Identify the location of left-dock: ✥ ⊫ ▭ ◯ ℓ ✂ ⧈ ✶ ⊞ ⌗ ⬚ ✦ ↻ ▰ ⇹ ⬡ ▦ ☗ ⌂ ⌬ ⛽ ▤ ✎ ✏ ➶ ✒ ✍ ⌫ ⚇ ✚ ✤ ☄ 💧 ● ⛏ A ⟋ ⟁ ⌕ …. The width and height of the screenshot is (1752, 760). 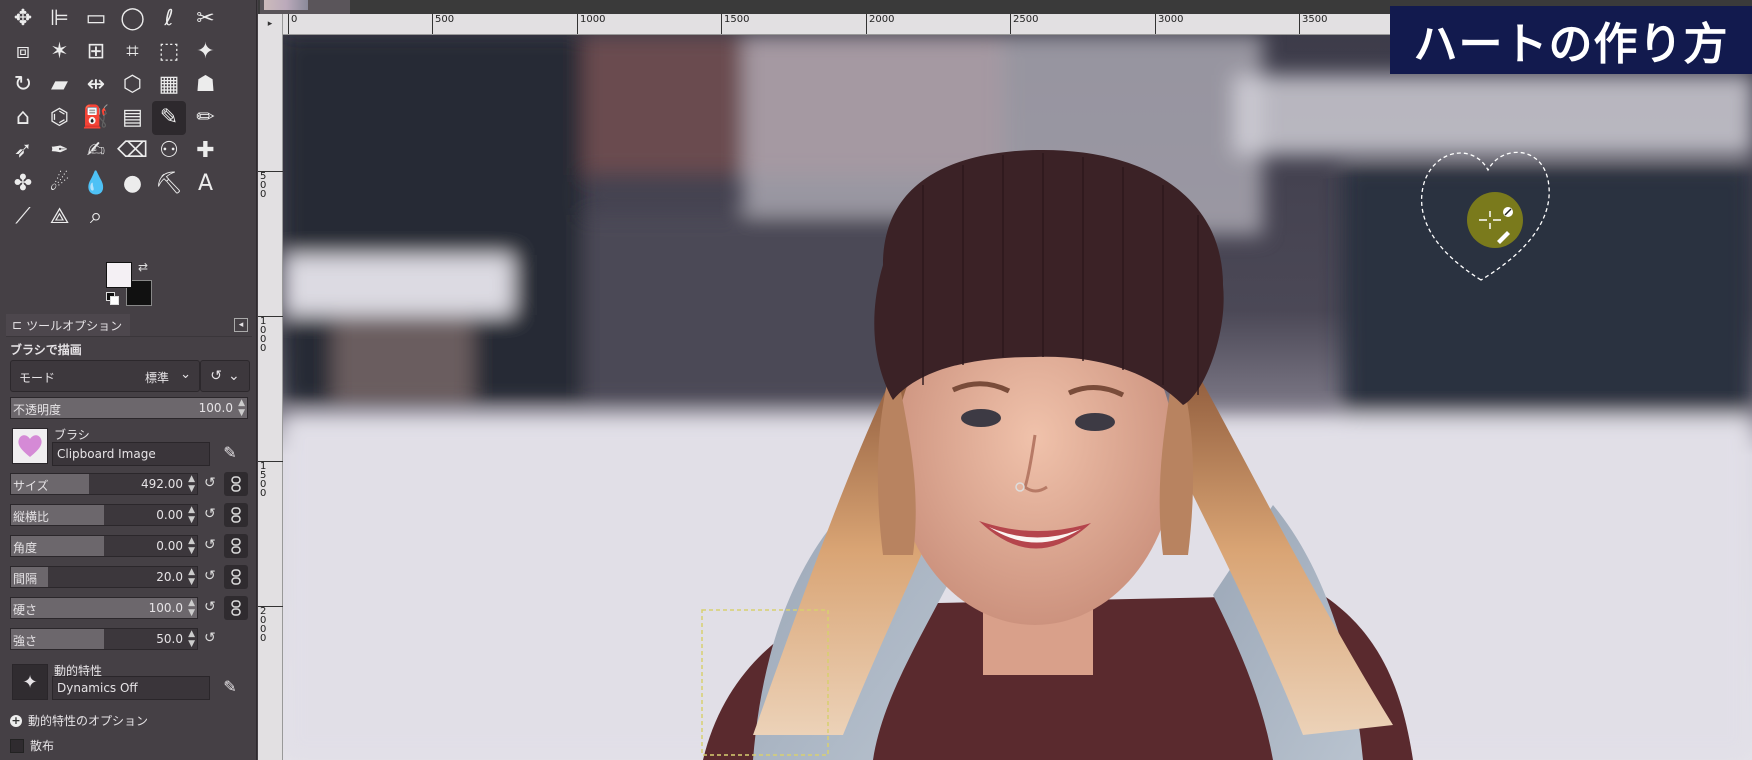
(128, 380).